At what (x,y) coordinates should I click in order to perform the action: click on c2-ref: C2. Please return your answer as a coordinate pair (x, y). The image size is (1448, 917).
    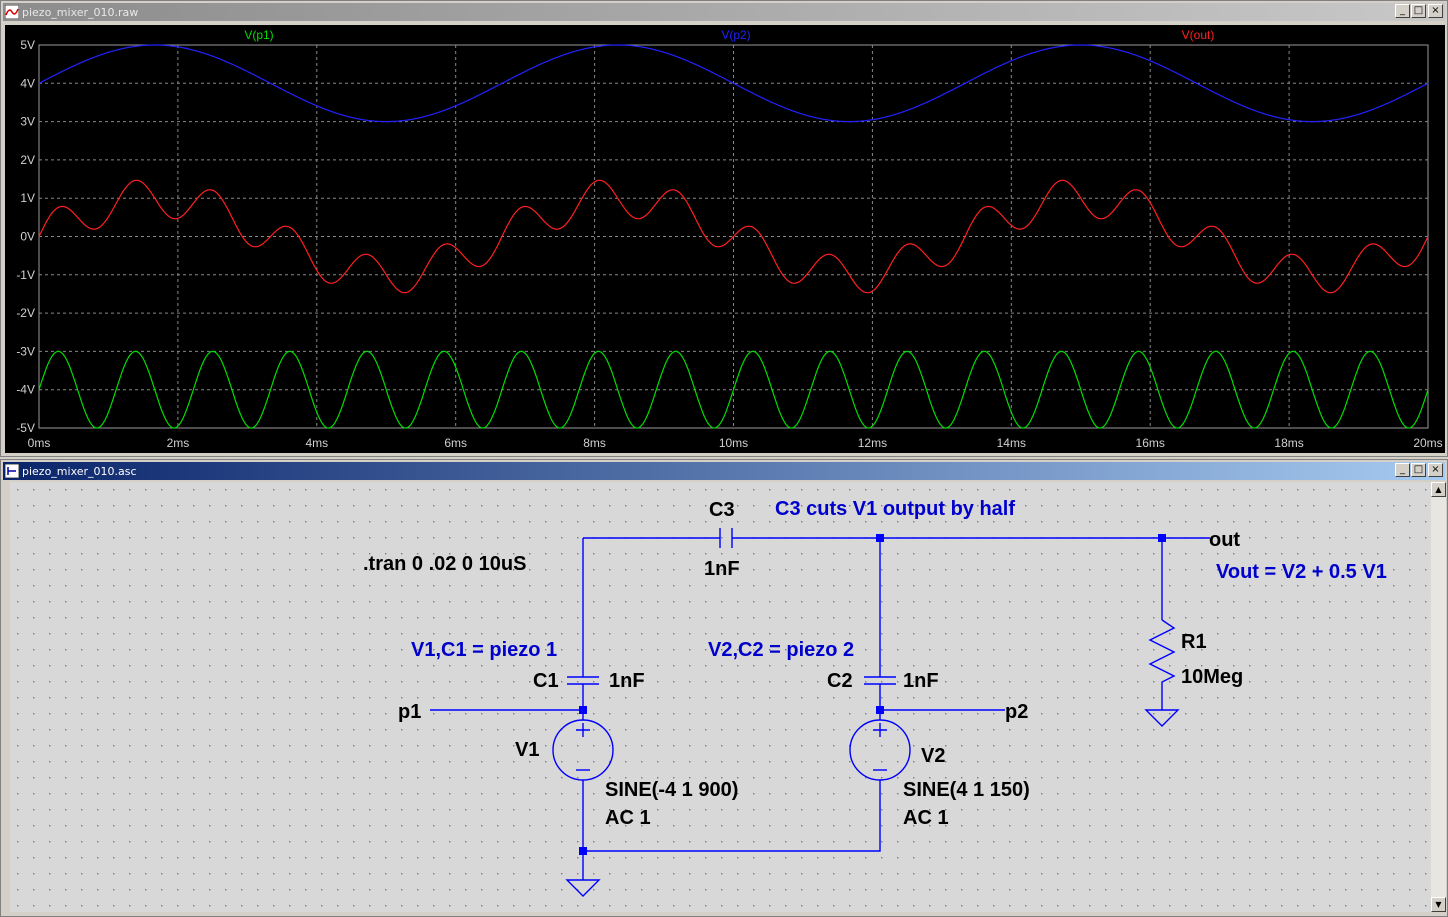
    Looking at the image, I should click on (840, 681).